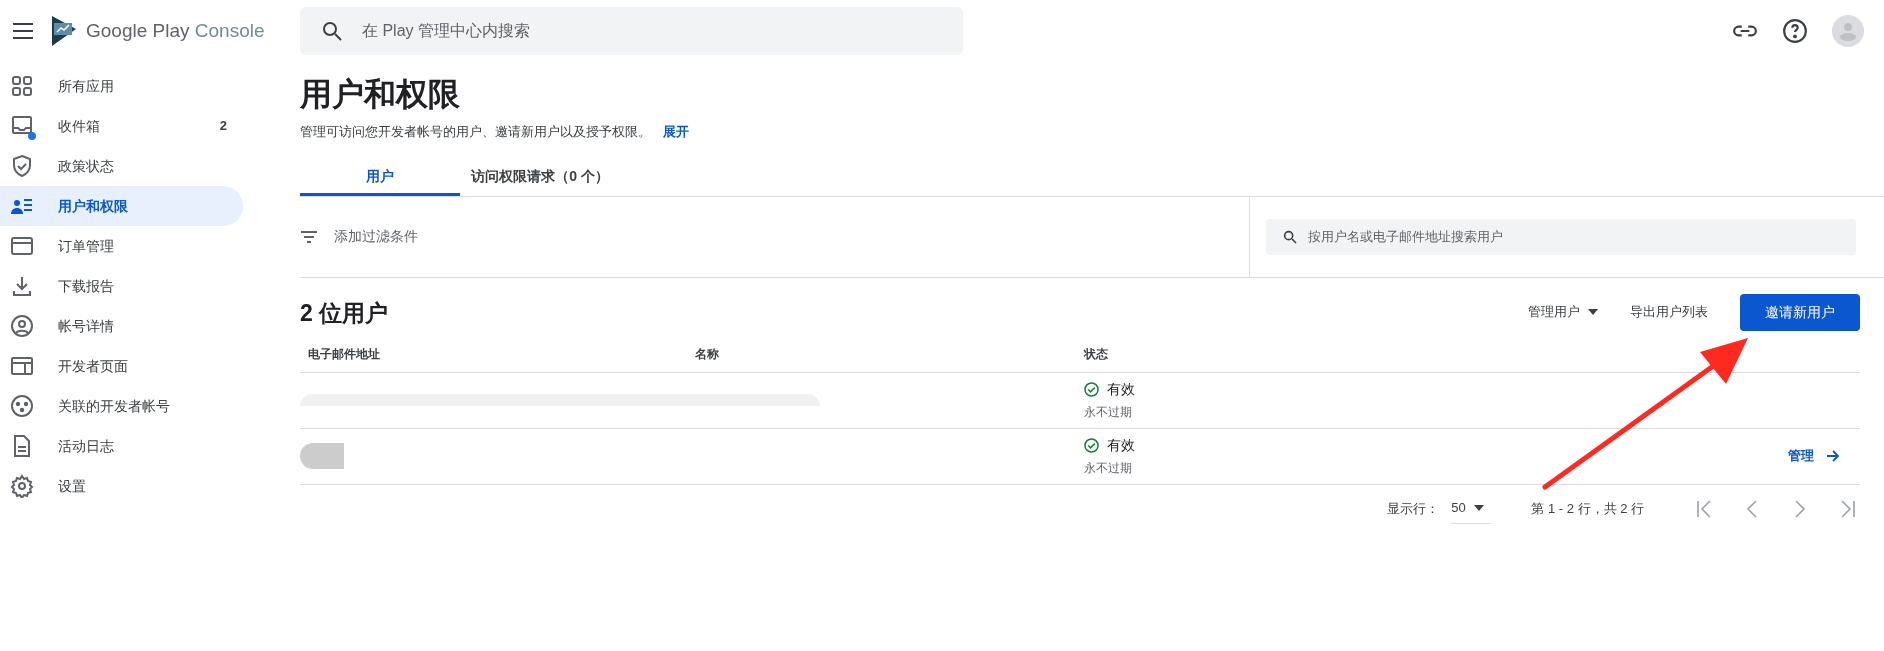 The image size is (1884, 651). What do you see at coordinates (1413, 508) in the screenshot?
I see `rows-per-page-label: 显示行：` at bounding box center [1413, 508].